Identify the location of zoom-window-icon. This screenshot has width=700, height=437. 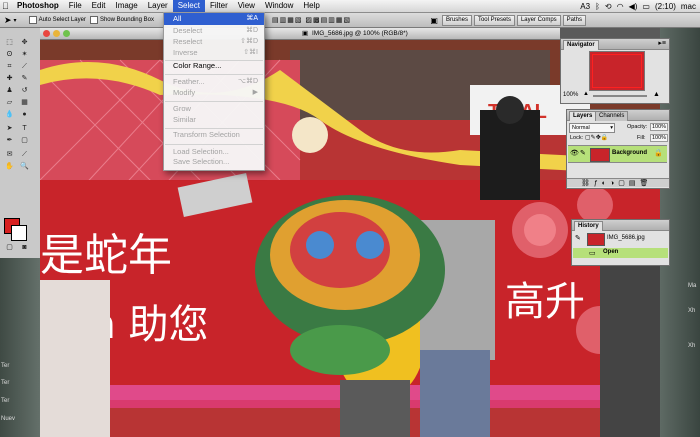
(66, 33).